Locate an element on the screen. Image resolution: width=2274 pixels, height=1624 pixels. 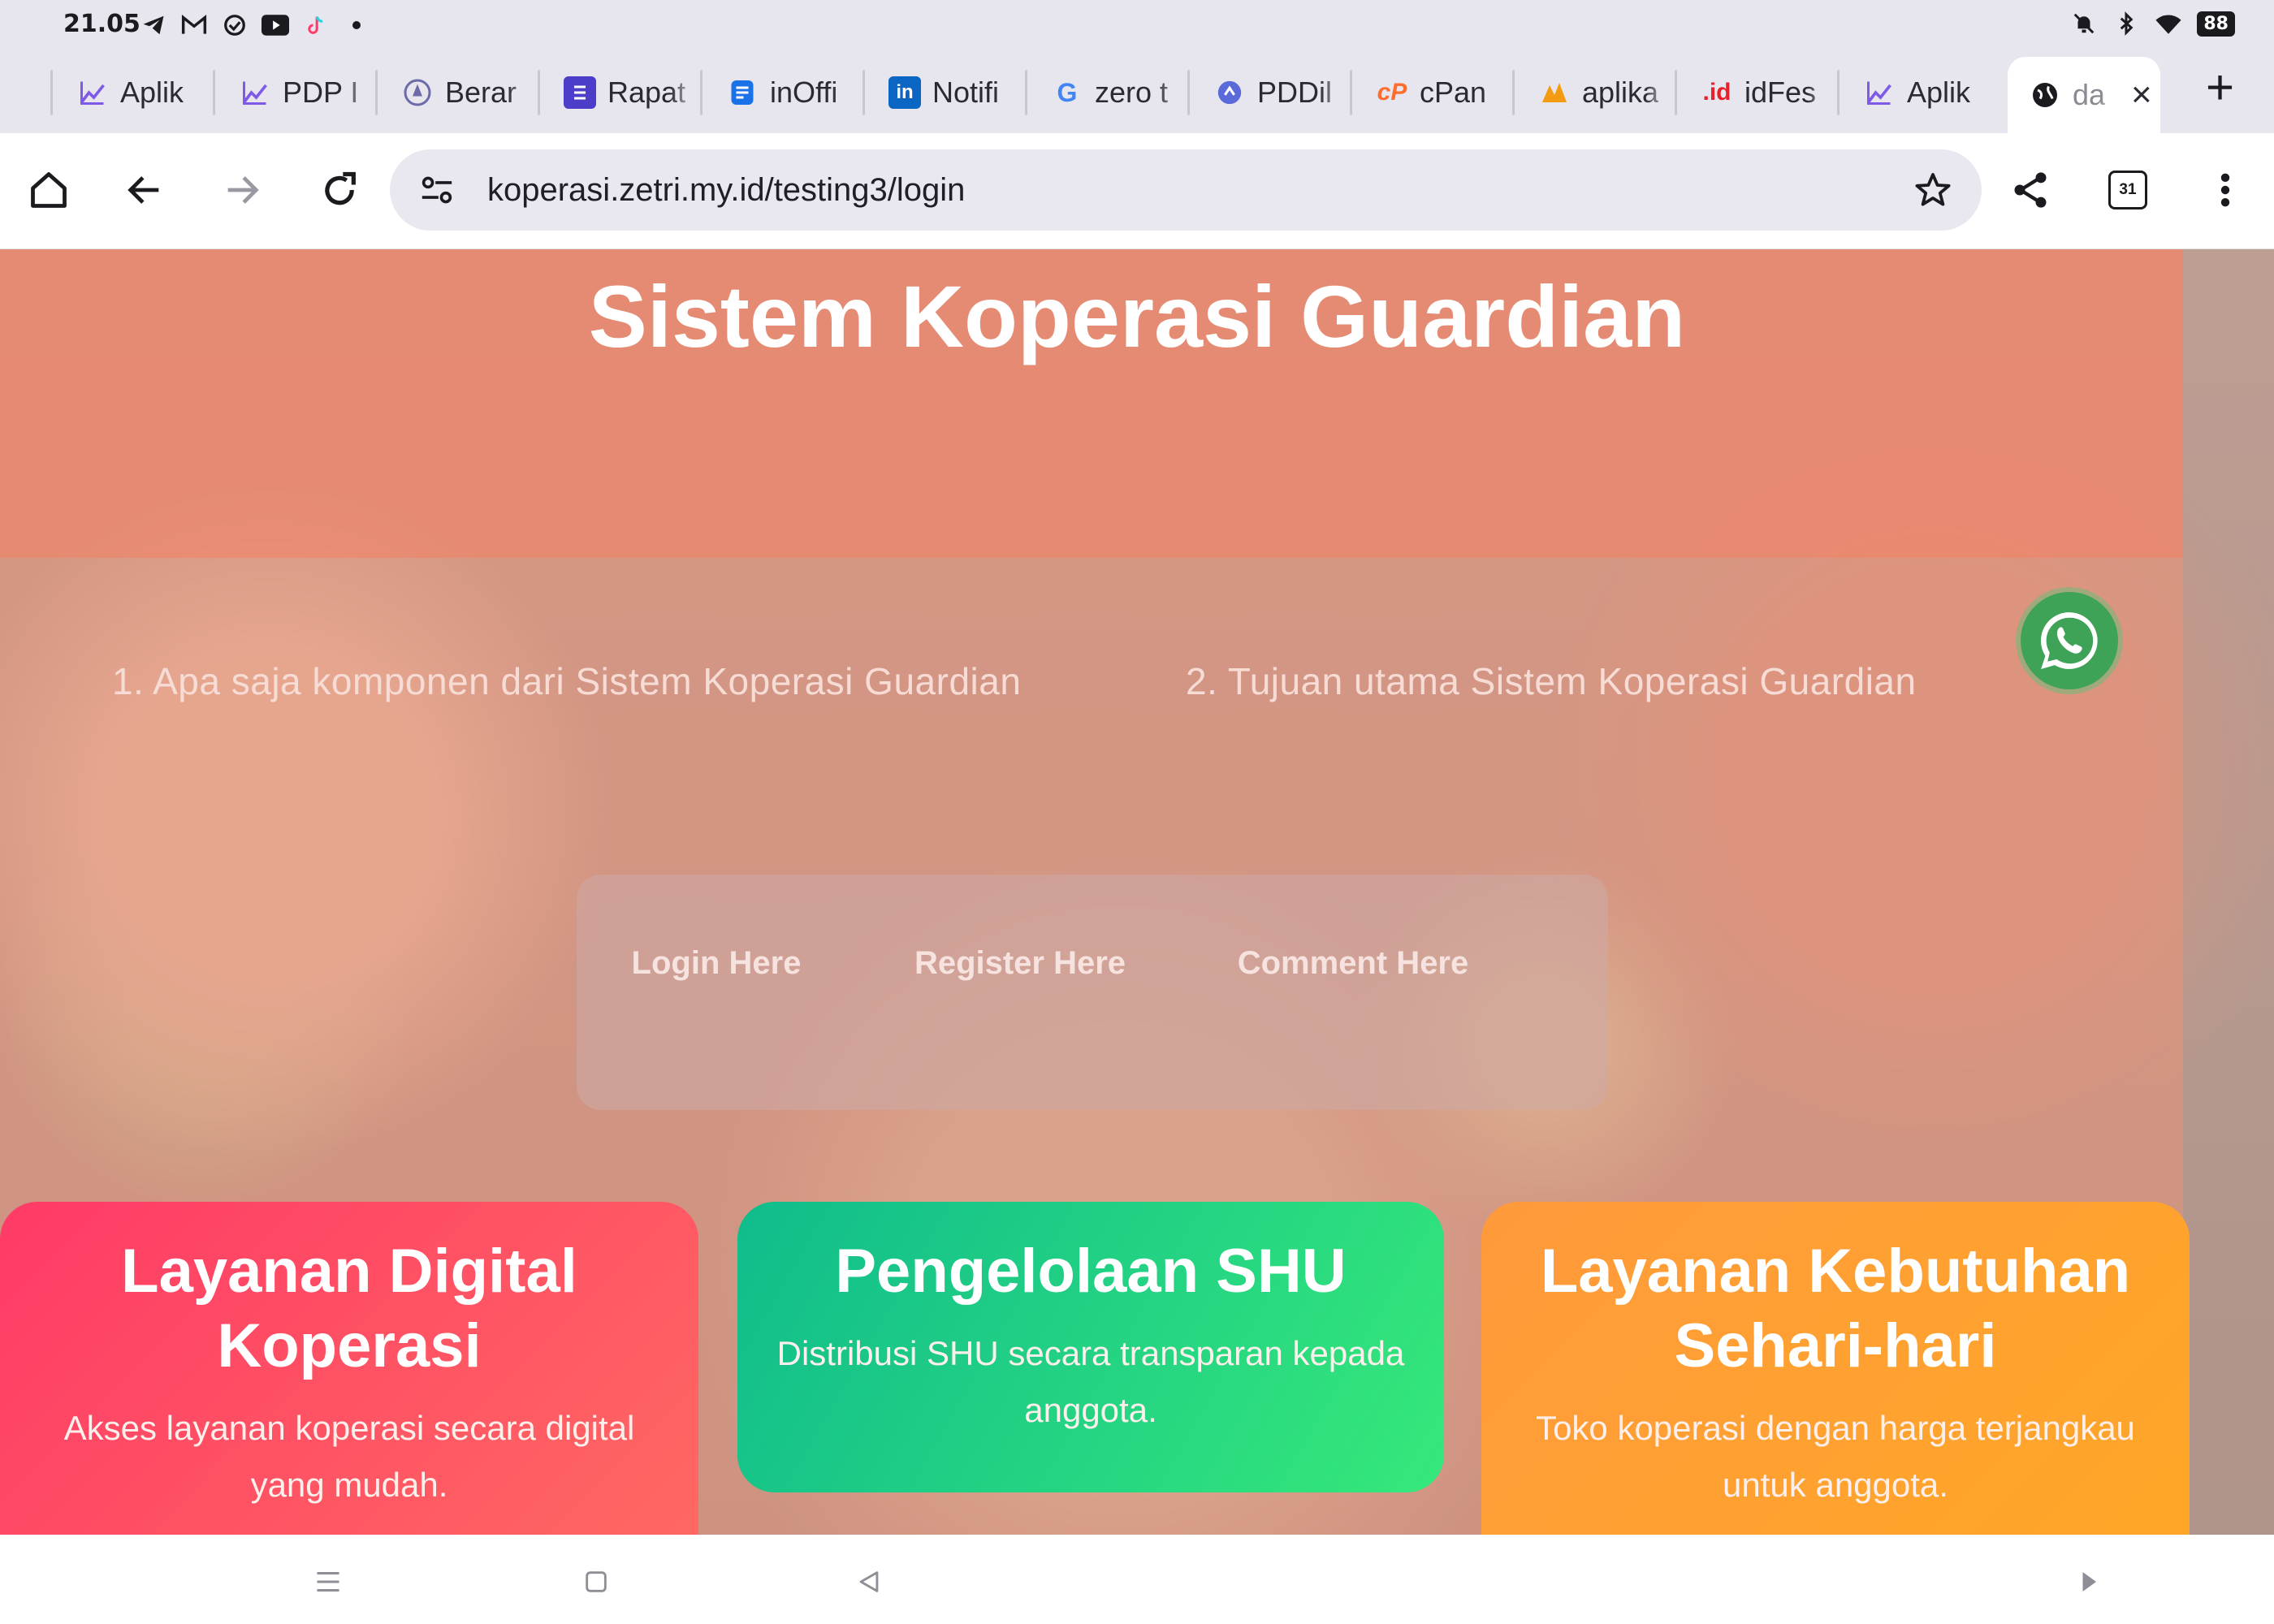
tab-aplik-2: Aplik is located at coordinates (1944, 93).